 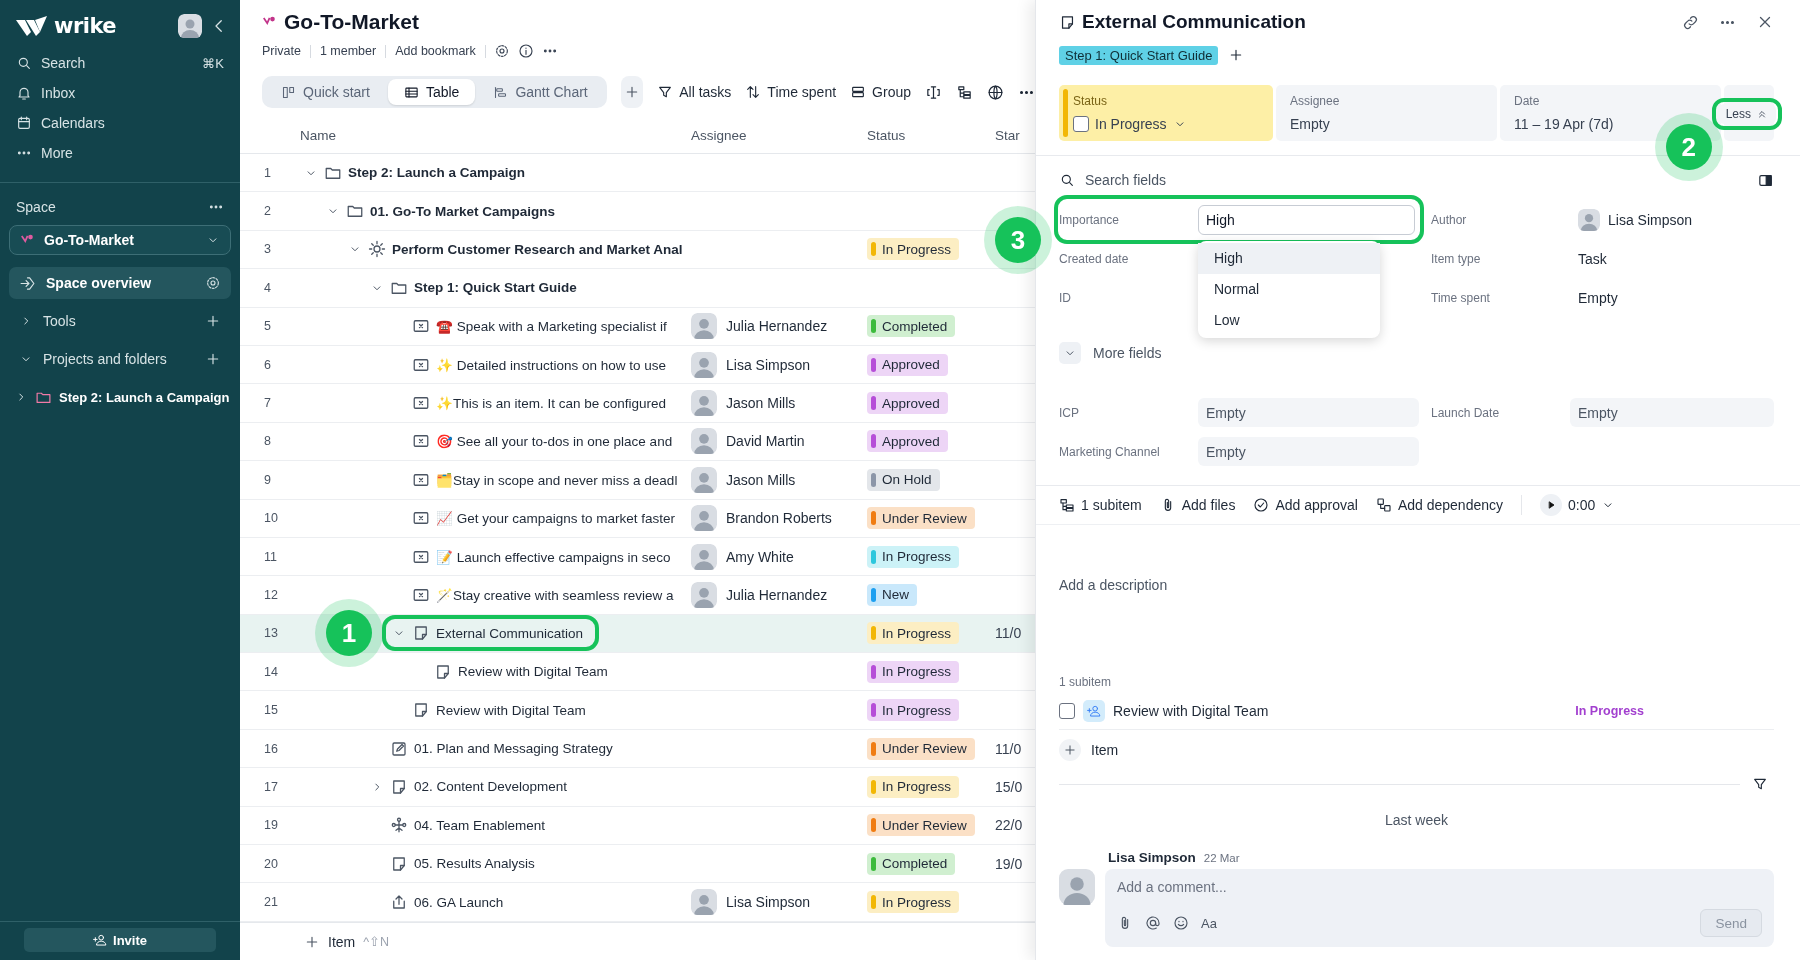 What do you see at coordinates (267, 364) in the screenshot?
I see `row-number: 6` at bounding box center [267, 364].